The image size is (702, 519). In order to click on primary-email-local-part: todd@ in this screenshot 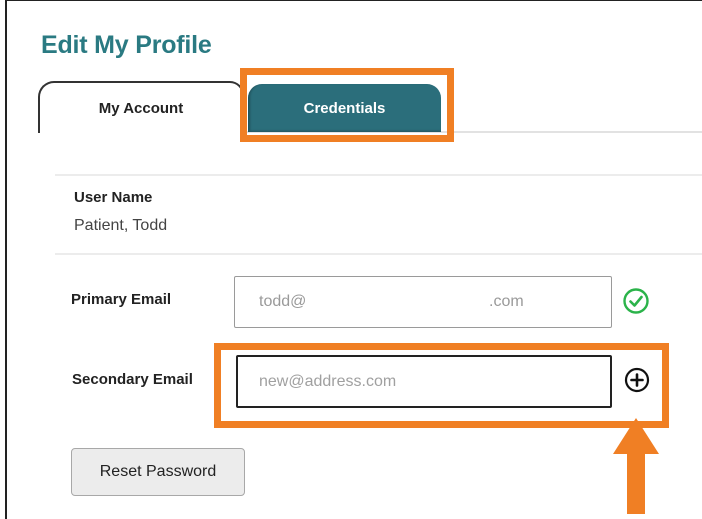, I will do `click(283, 301)`.